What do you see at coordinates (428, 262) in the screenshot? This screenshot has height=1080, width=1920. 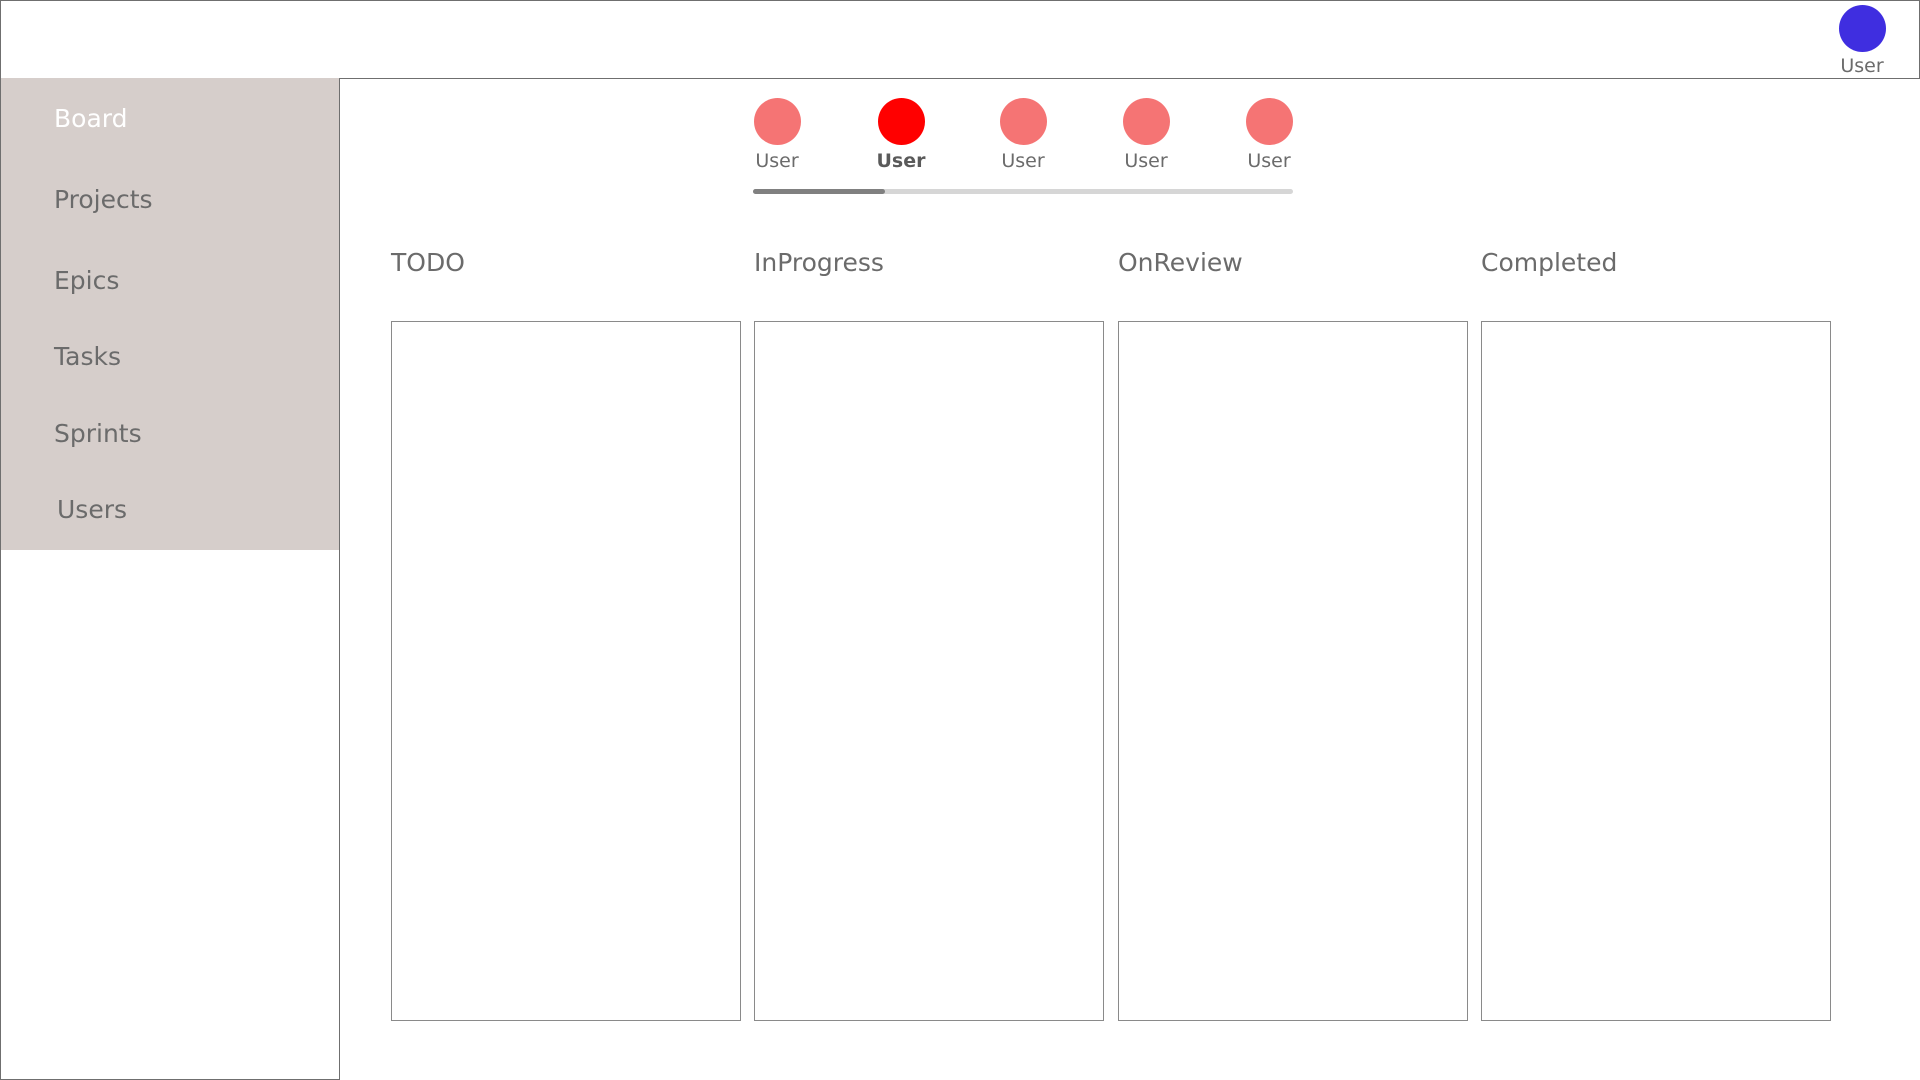 I see `column-title-todo: TODO` at bounding box center [428, 262].